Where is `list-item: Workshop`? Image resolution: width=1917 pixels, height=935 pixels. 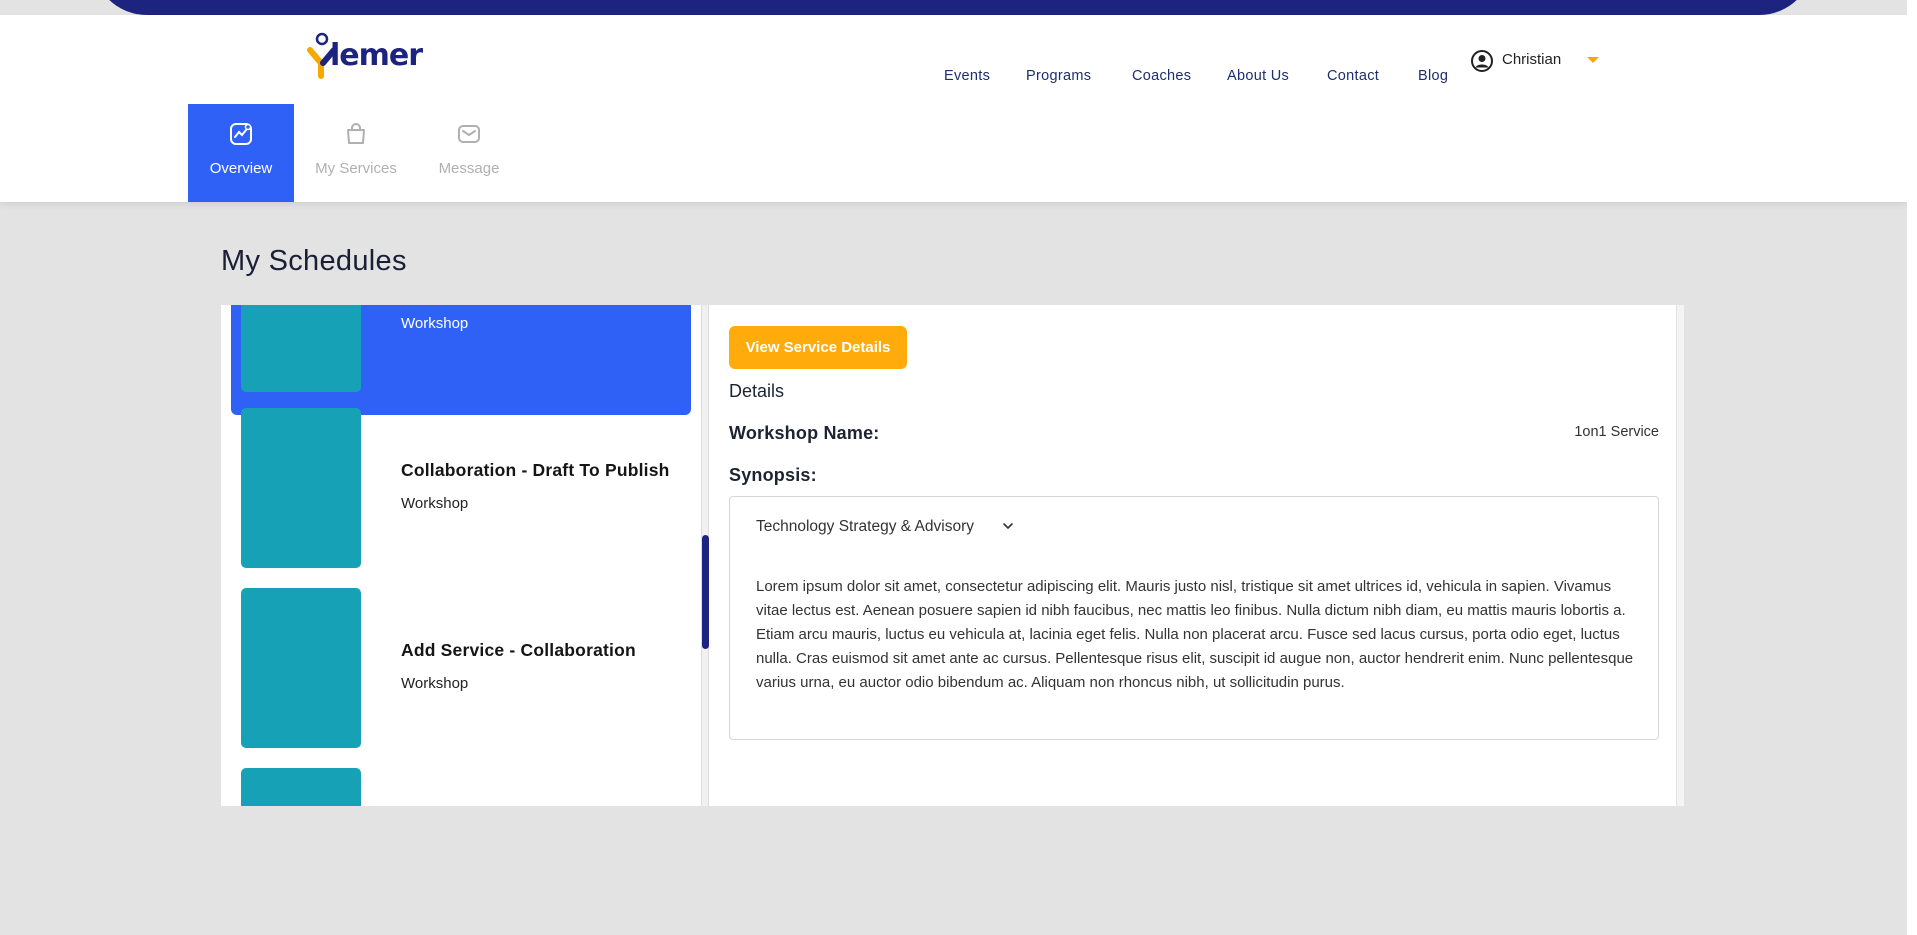
list-item: Workshop is located at coordinates (461, 360).